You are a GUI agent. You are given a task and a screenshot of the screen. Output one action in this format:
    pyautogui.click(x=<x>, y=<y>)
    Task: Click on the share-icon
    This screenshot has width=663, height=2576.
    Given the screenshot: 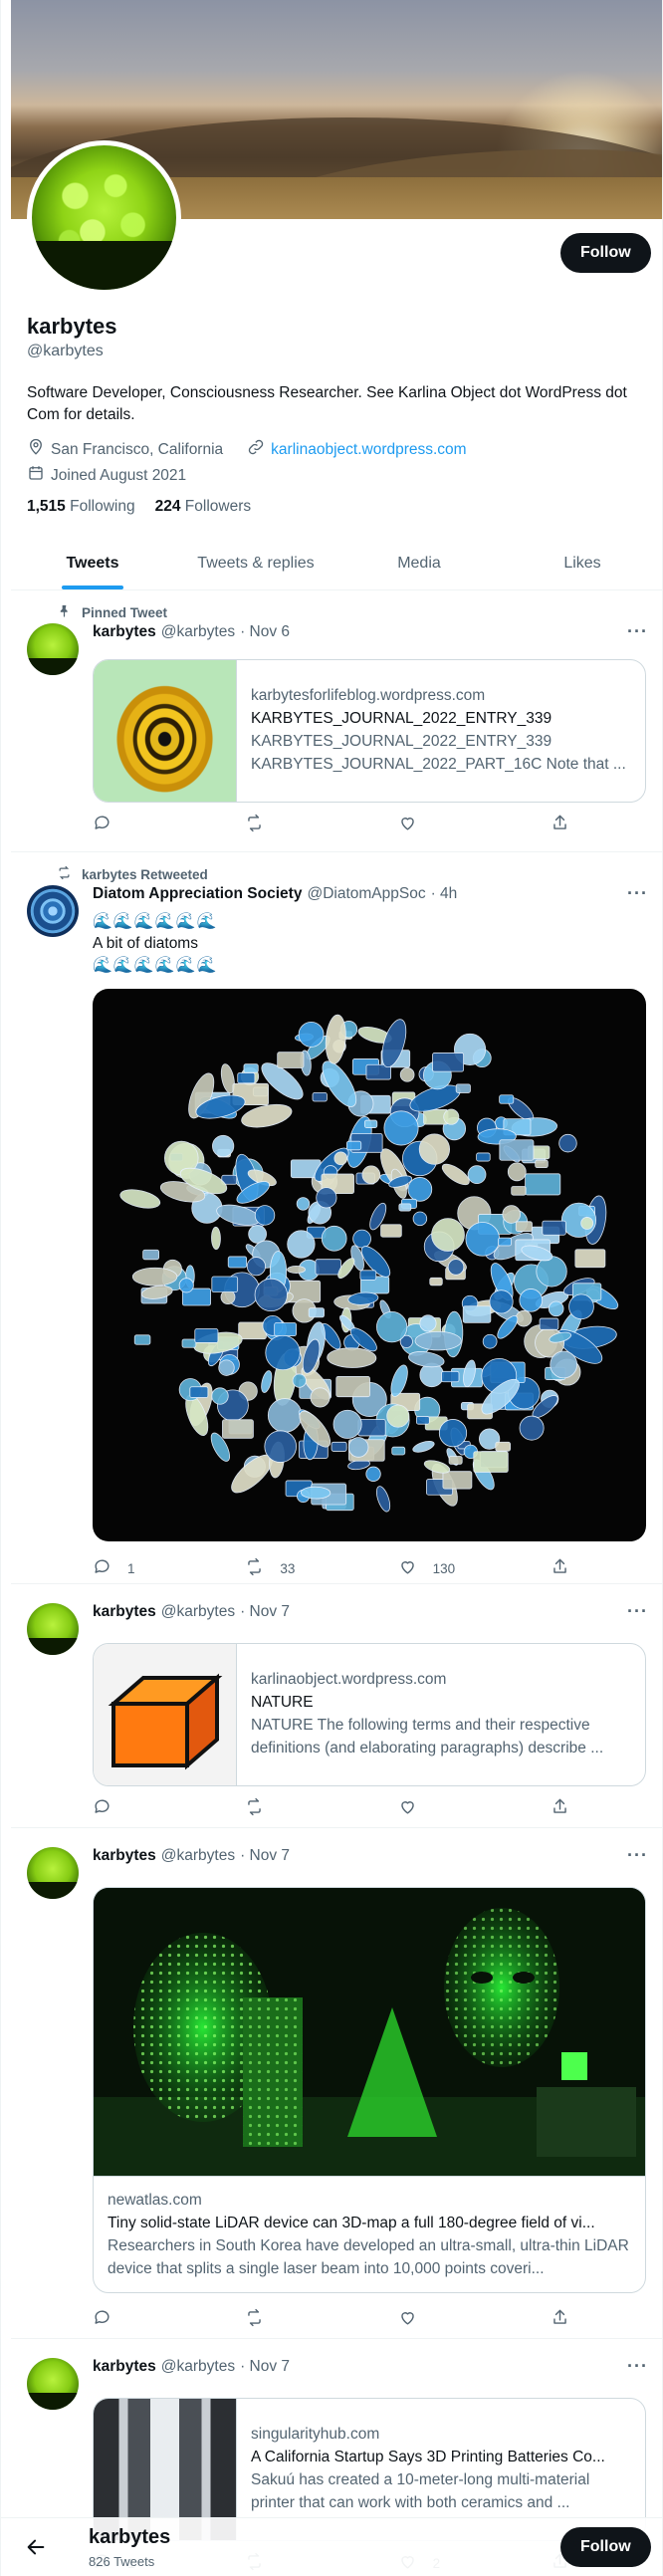 What is the action you would take?
    pyautogui.click(x=560, y=1568)
    